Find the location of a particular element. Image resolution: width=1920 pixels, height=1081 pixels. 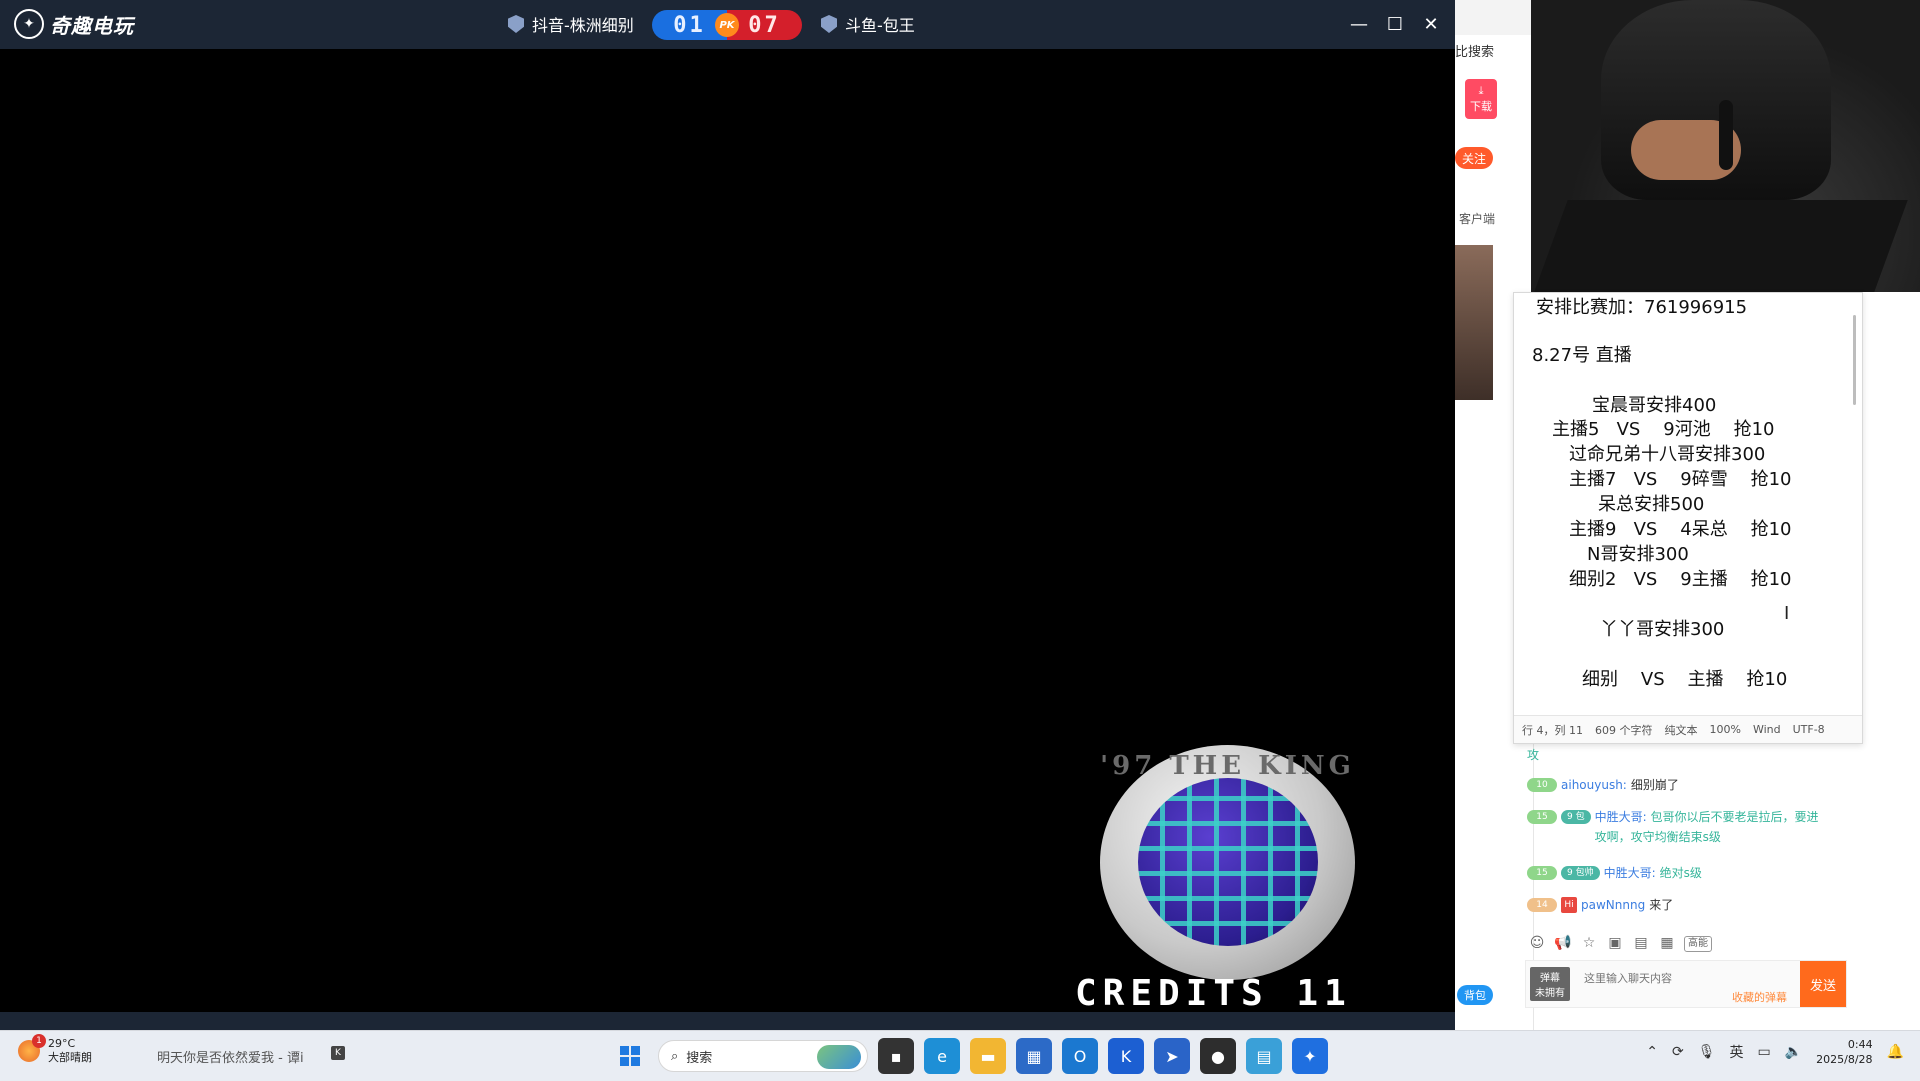

file-explorer-icon: ▬ is located at coordinates (988, 1056).